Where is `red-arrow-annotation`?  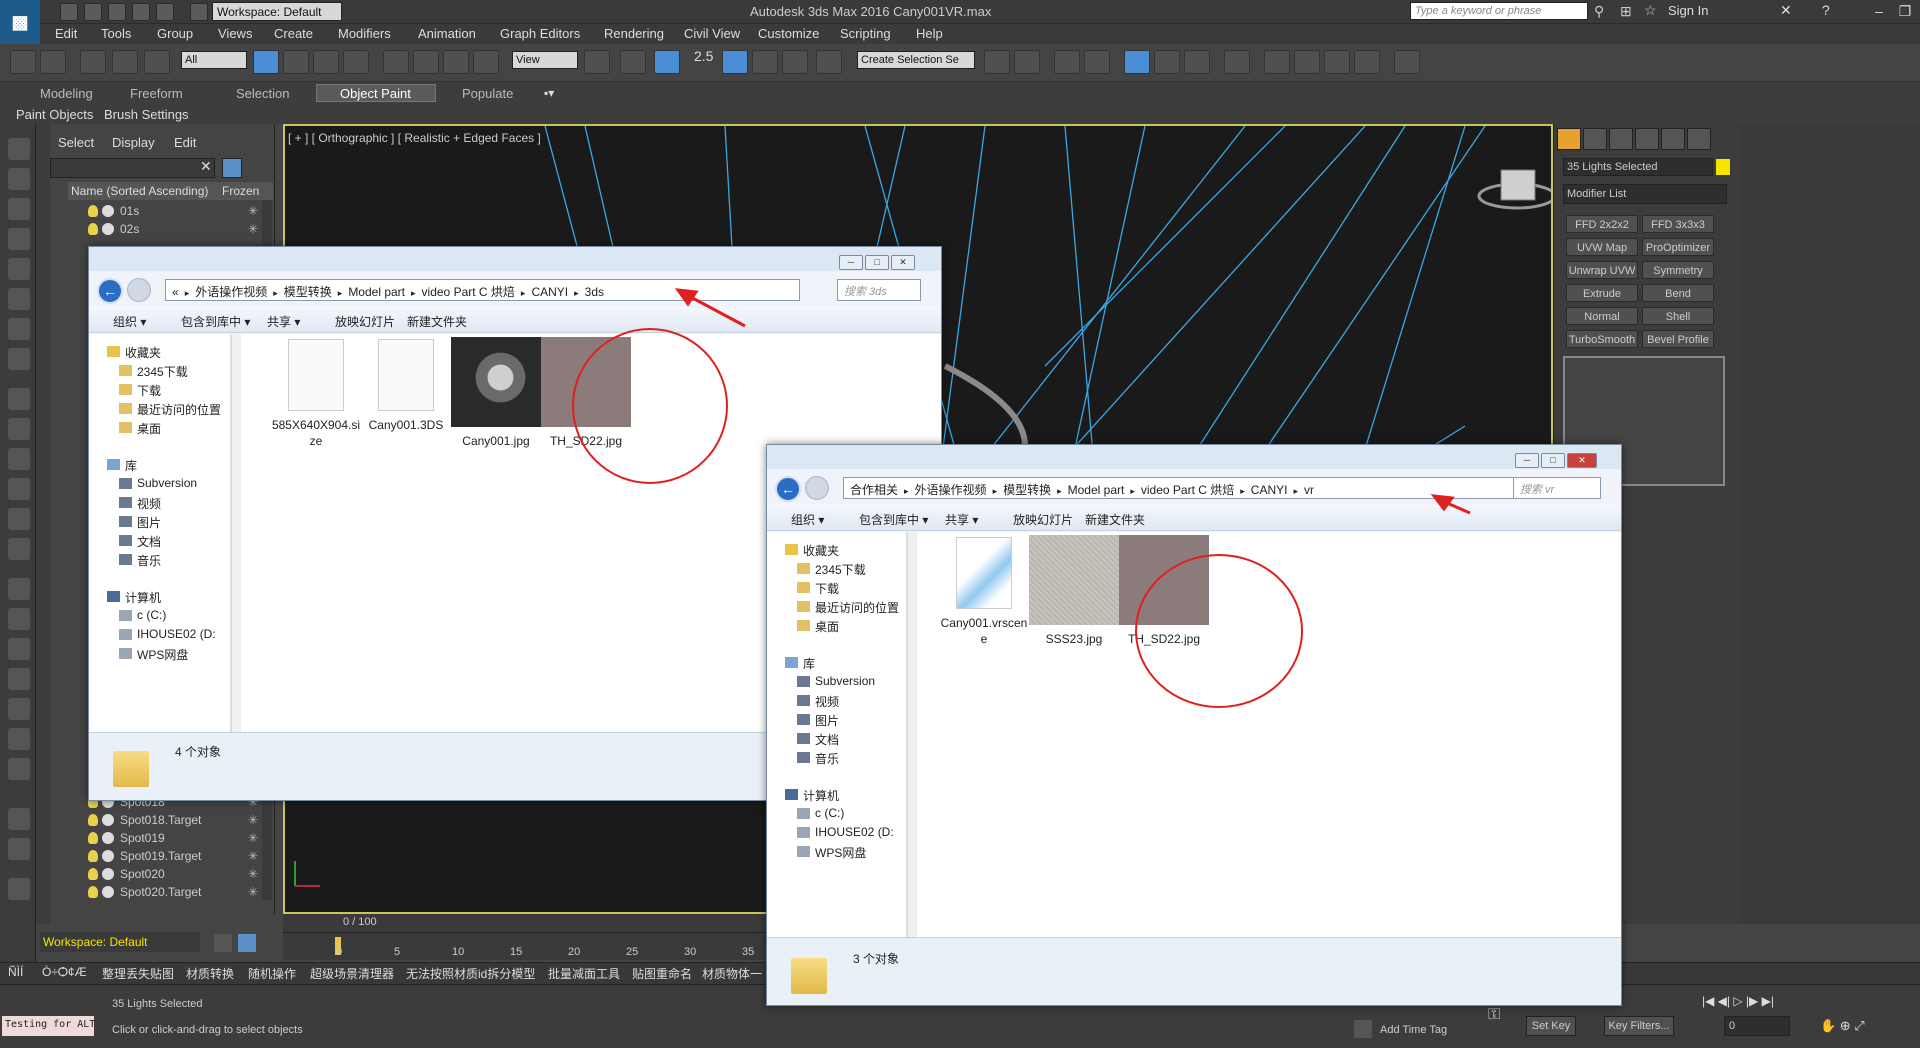 red-arrow-annotation is located at coordinates (715, 310).